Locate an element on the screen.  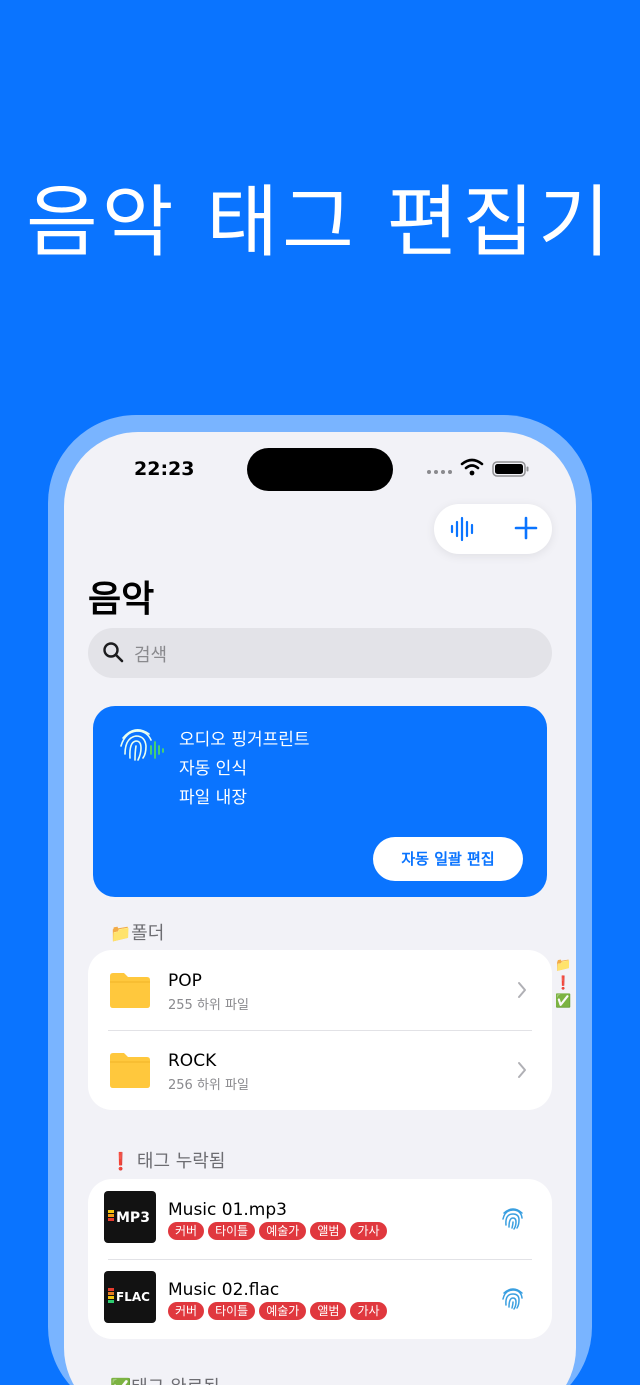
folder-subtitle: 256 하위 파일 is located at coordinates (208, 1085).